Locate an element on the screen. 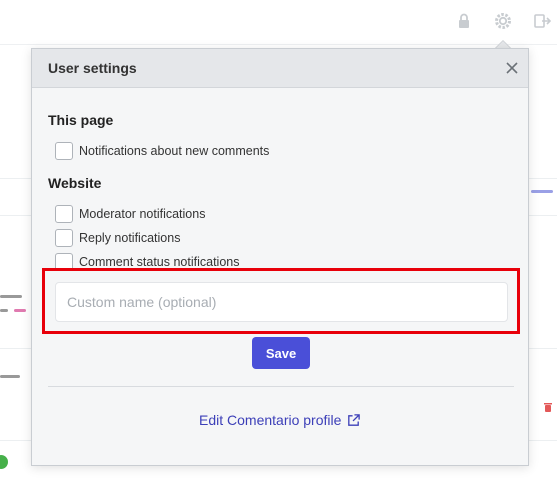  checkbox-reply is located at coordinates (64, 238).